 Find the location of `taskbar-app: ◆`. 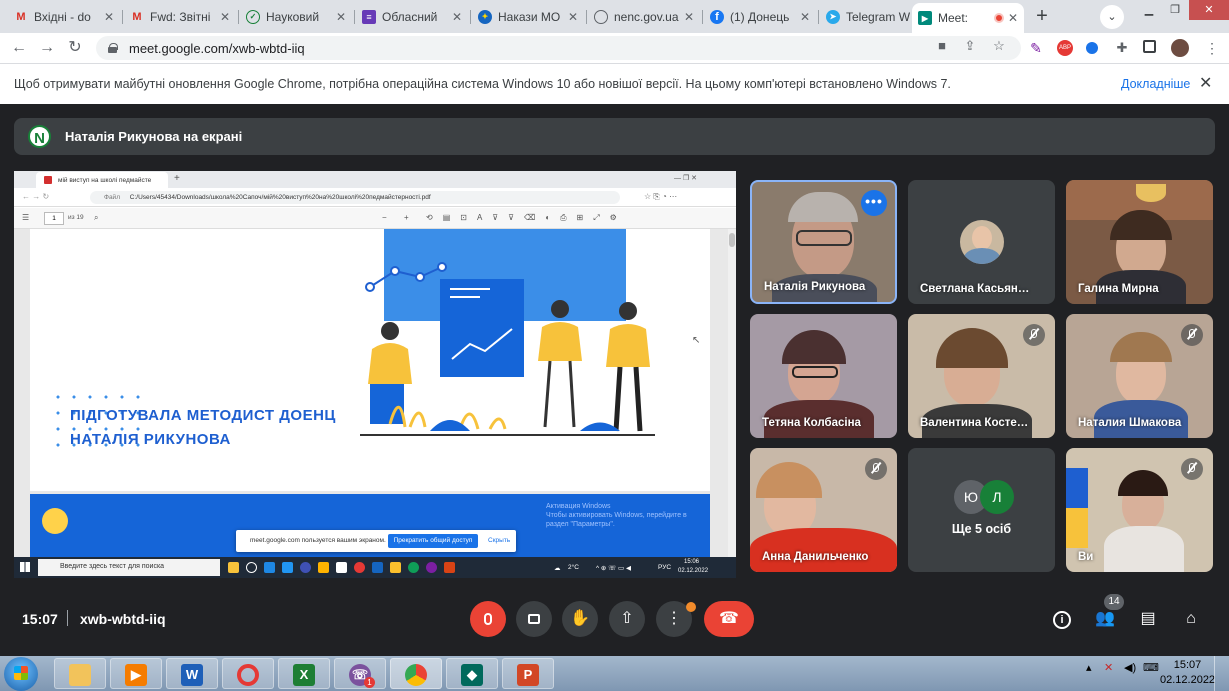

taskbar-app: ◆ is located at coordinates (472, 673).